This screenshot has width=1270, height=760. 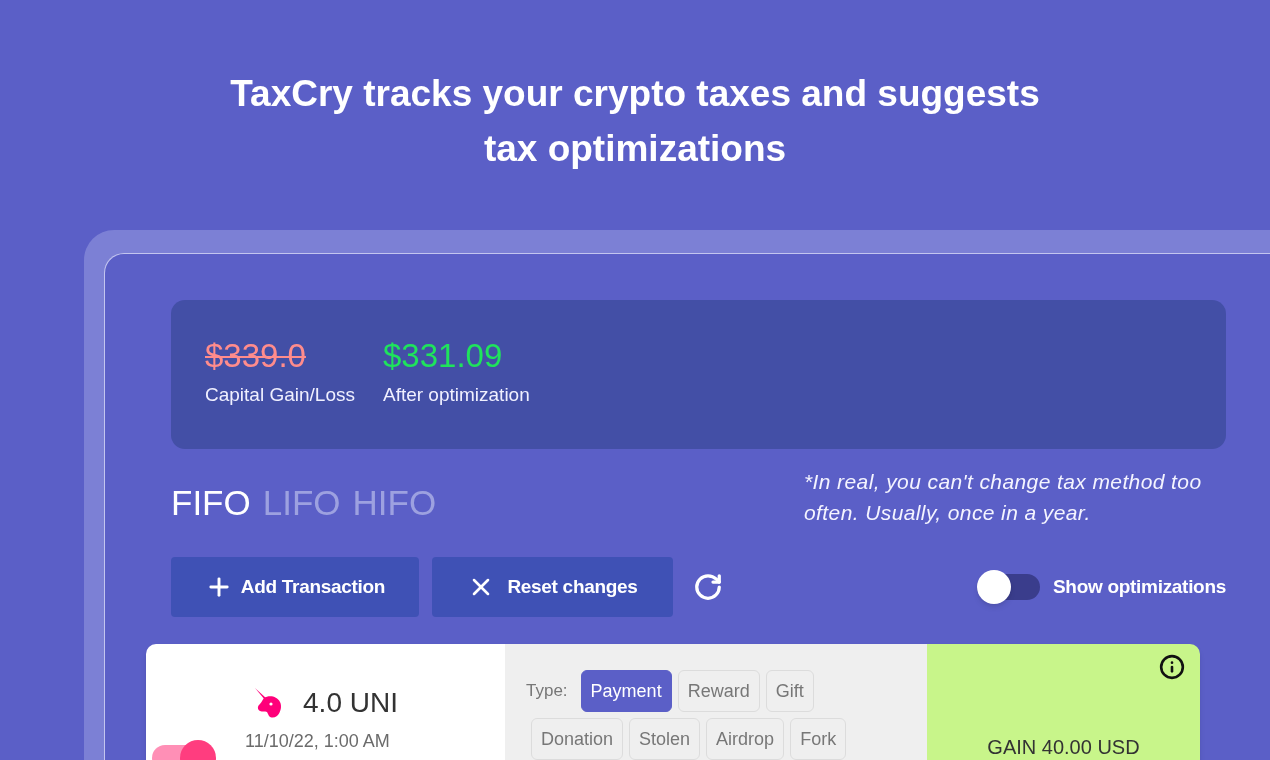 What do you see at coordinates (552, 587) in the screenshot?
I see `reset-changes-button: Reset changes` at bounding box center [552, 587].